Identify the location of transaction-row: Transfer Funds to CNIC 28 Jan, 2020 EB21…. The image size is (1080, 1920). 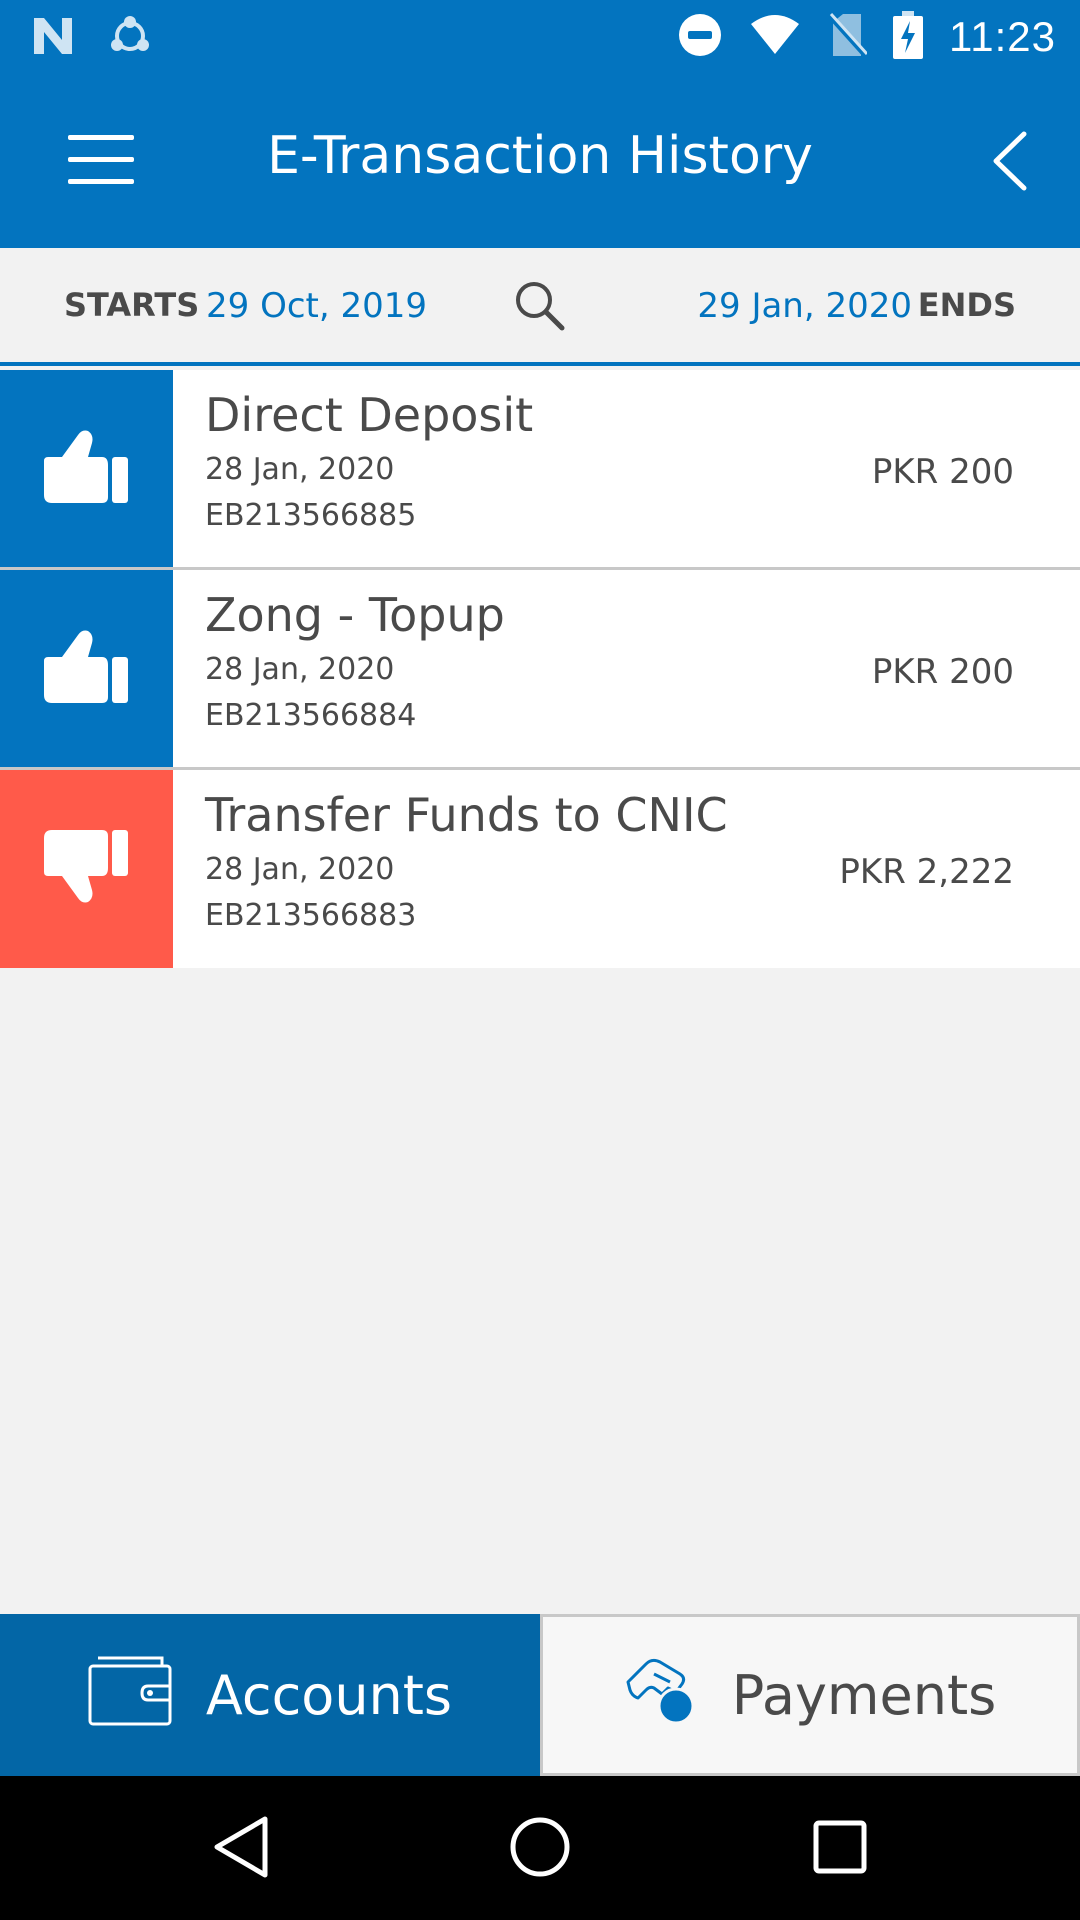
(540, 869).